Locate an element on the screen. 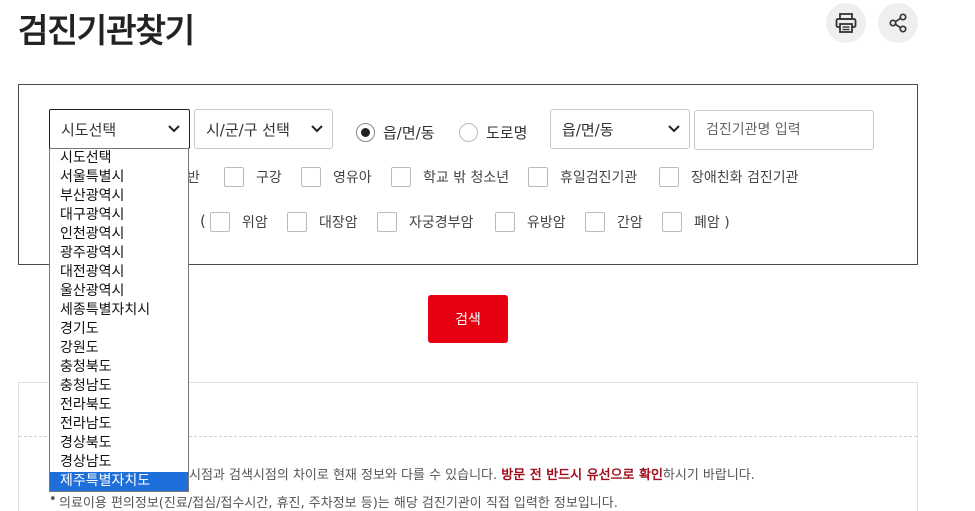 This screenshot has width=975, height=511. radio-eupmyeondong: 읍/면/동 is located at coordinates (395, 132).